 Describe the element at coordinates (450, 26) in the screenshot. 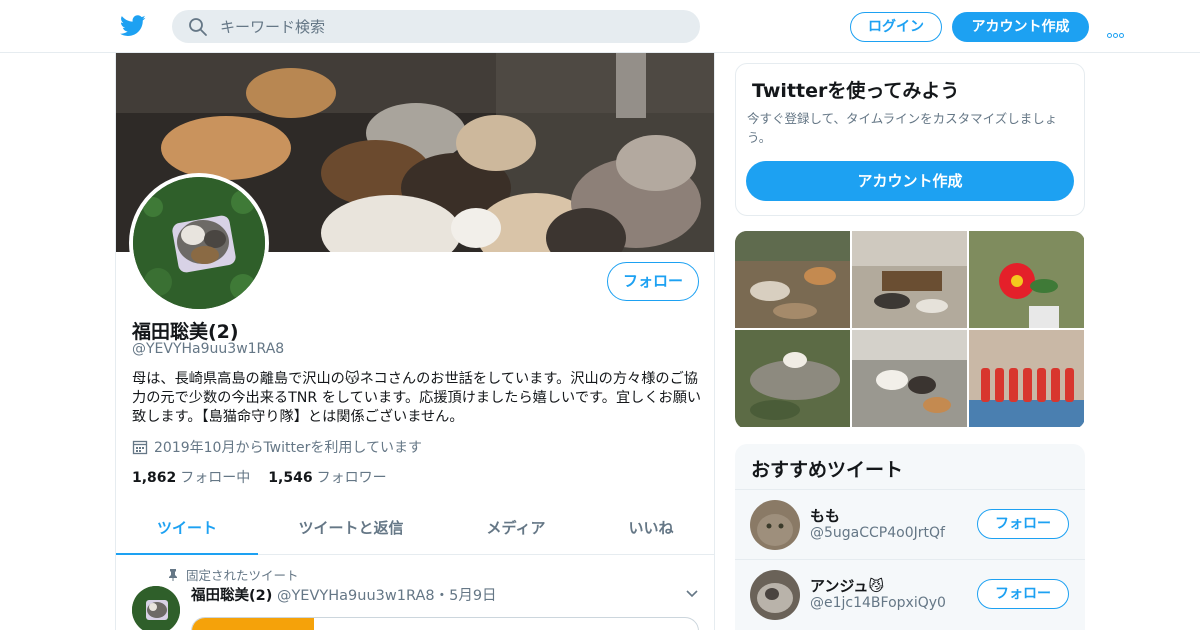

I see `search-input` at that location.